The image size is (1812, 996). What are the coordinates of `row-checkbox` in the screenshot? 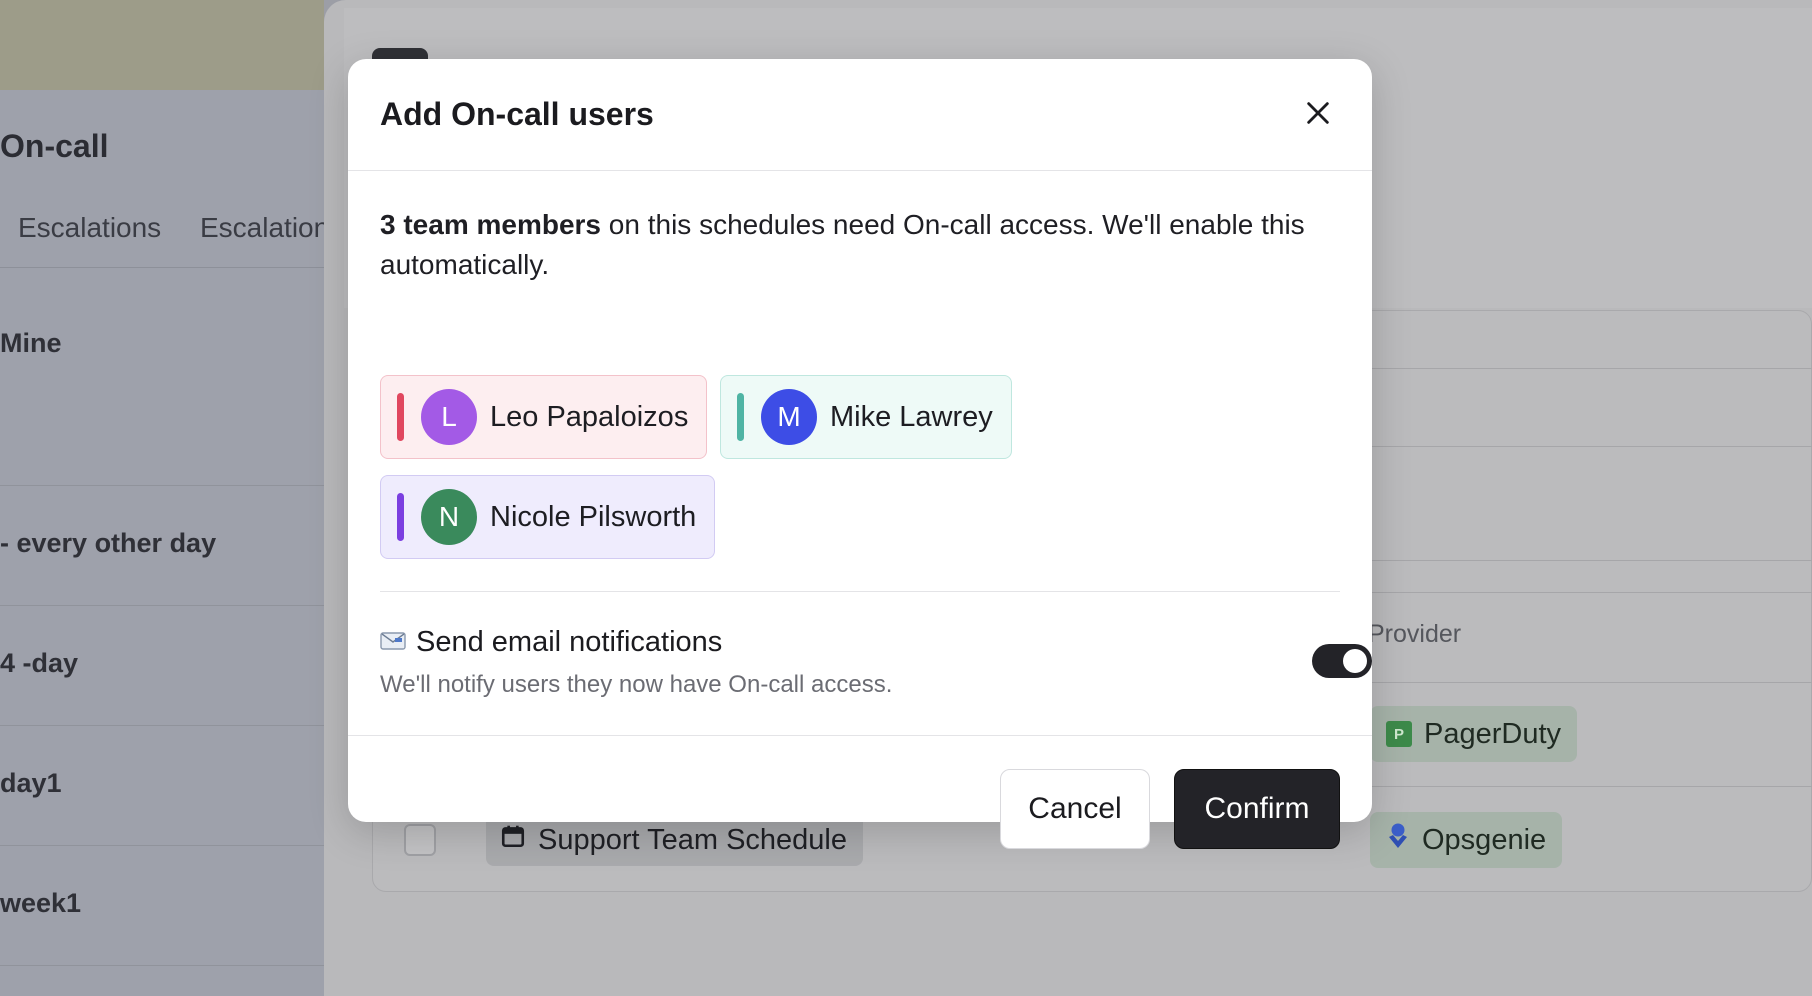 It's located at (420, 840).